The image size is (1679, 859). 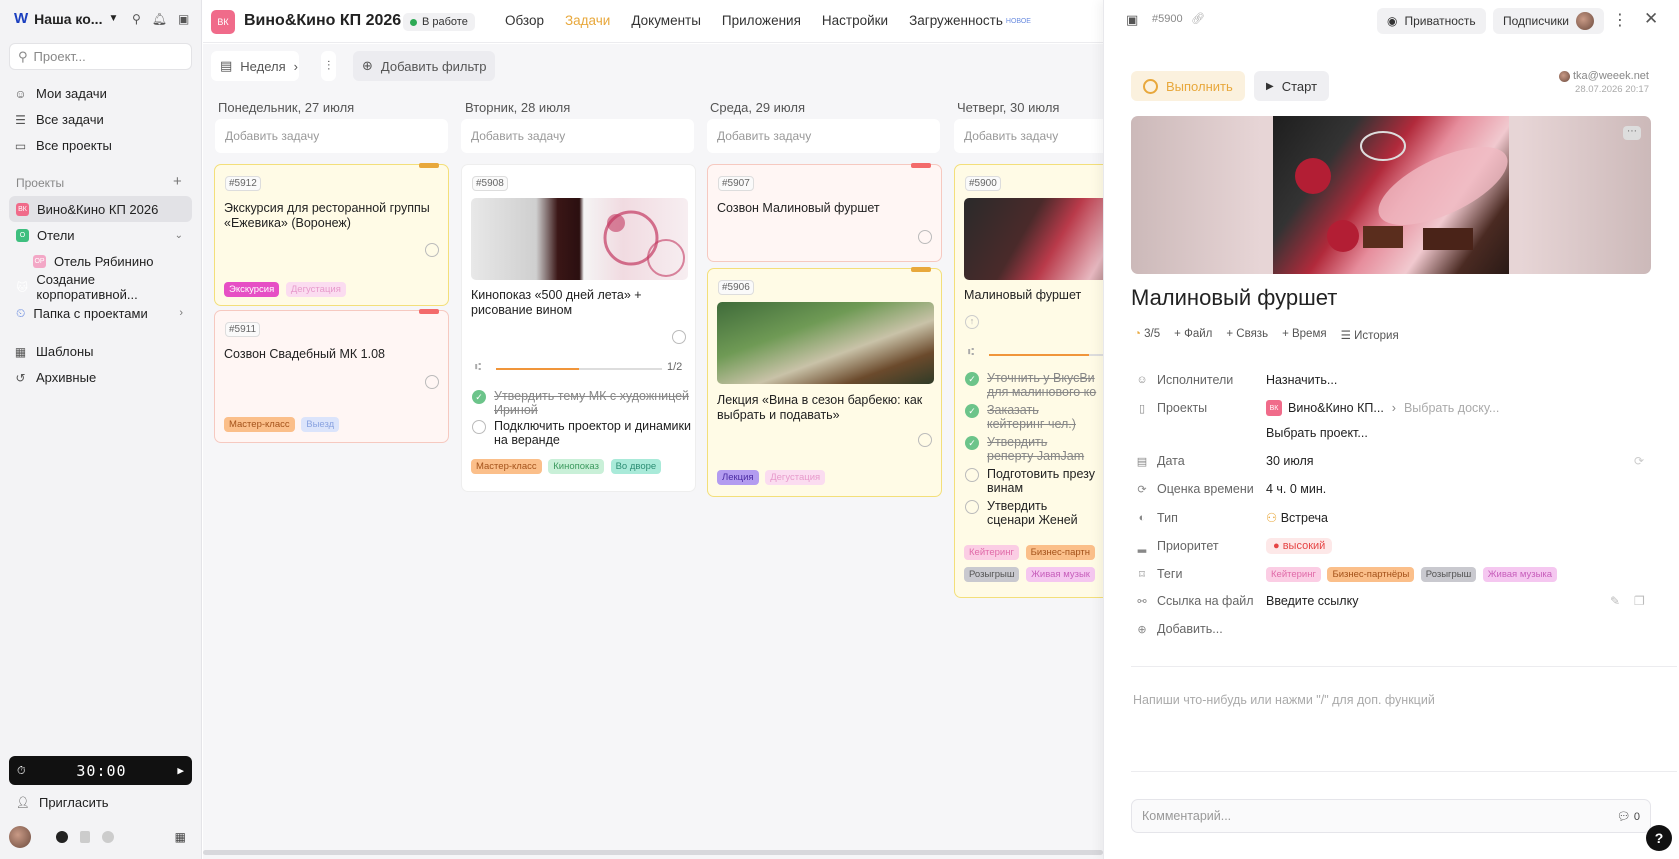 I want to click on add-project-icon: +, so click(x=177, y=181).